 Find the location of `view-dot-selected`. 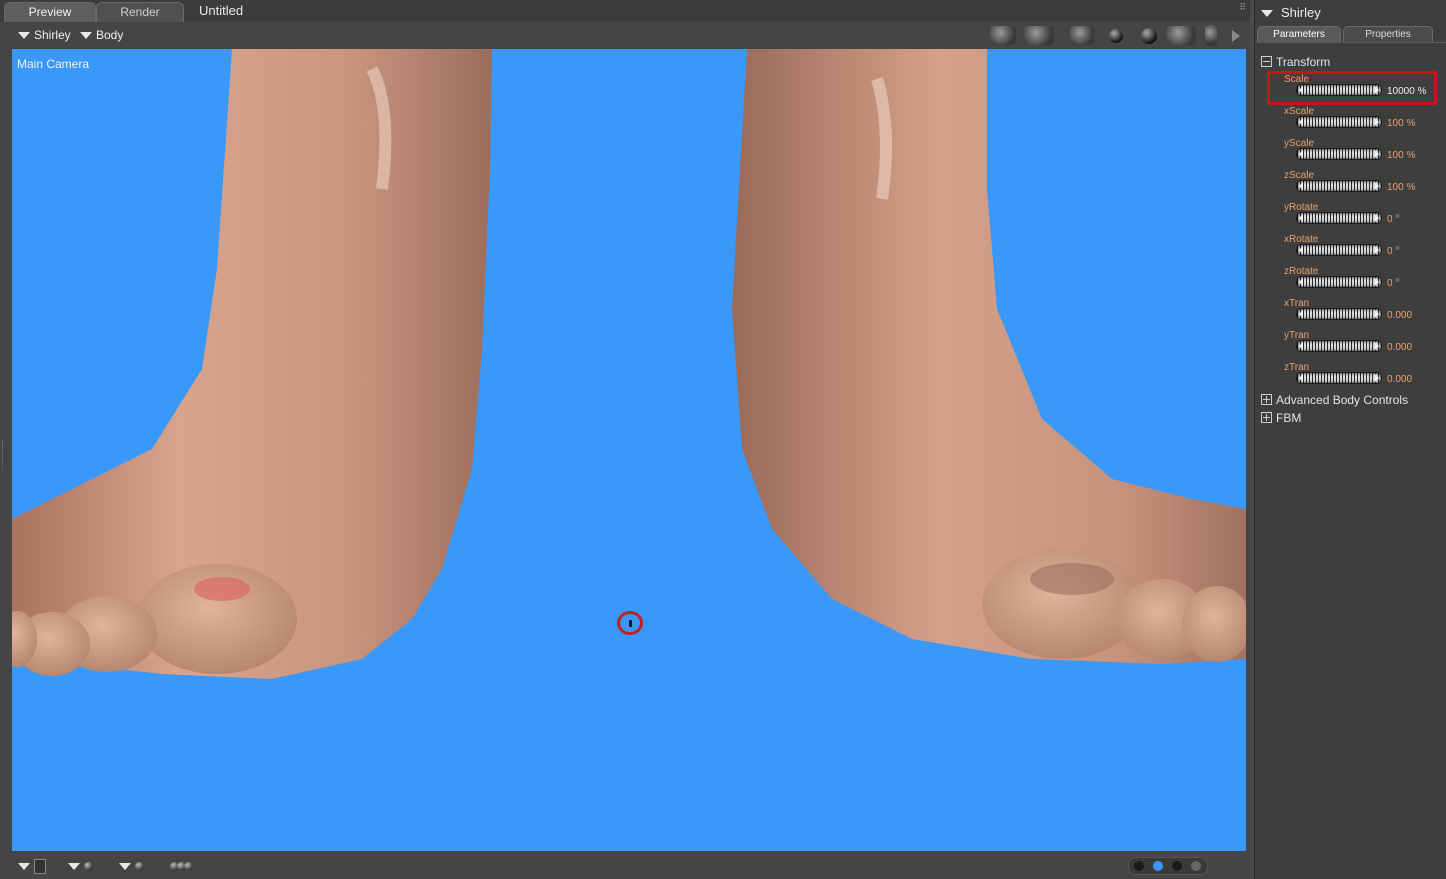

view-dot-selected is located at coordinates (1158, 866).